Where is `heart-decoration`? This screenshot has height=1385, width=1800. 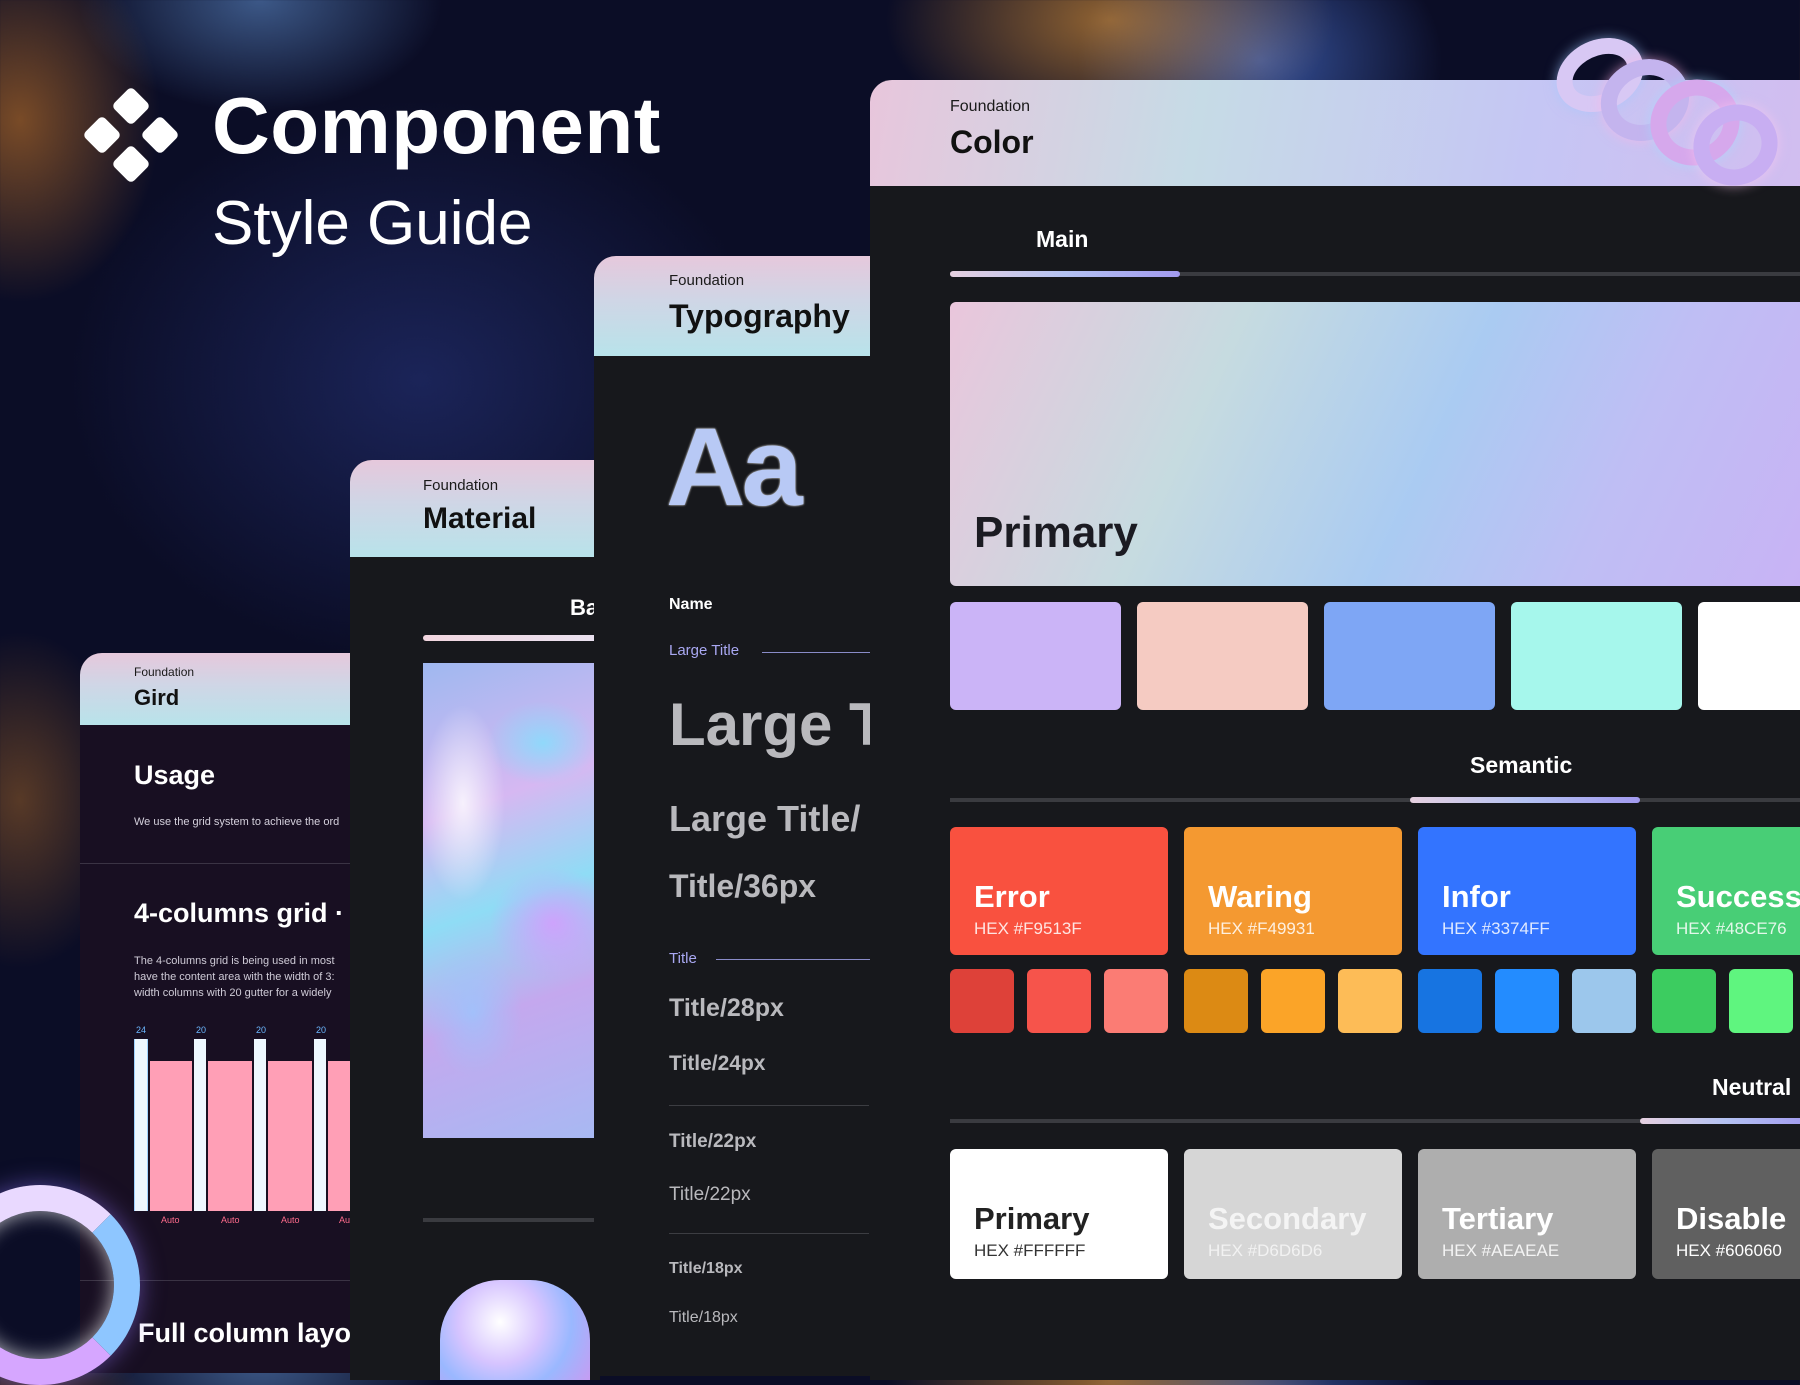
heart-decoration is located at coordinates (515, 1330).